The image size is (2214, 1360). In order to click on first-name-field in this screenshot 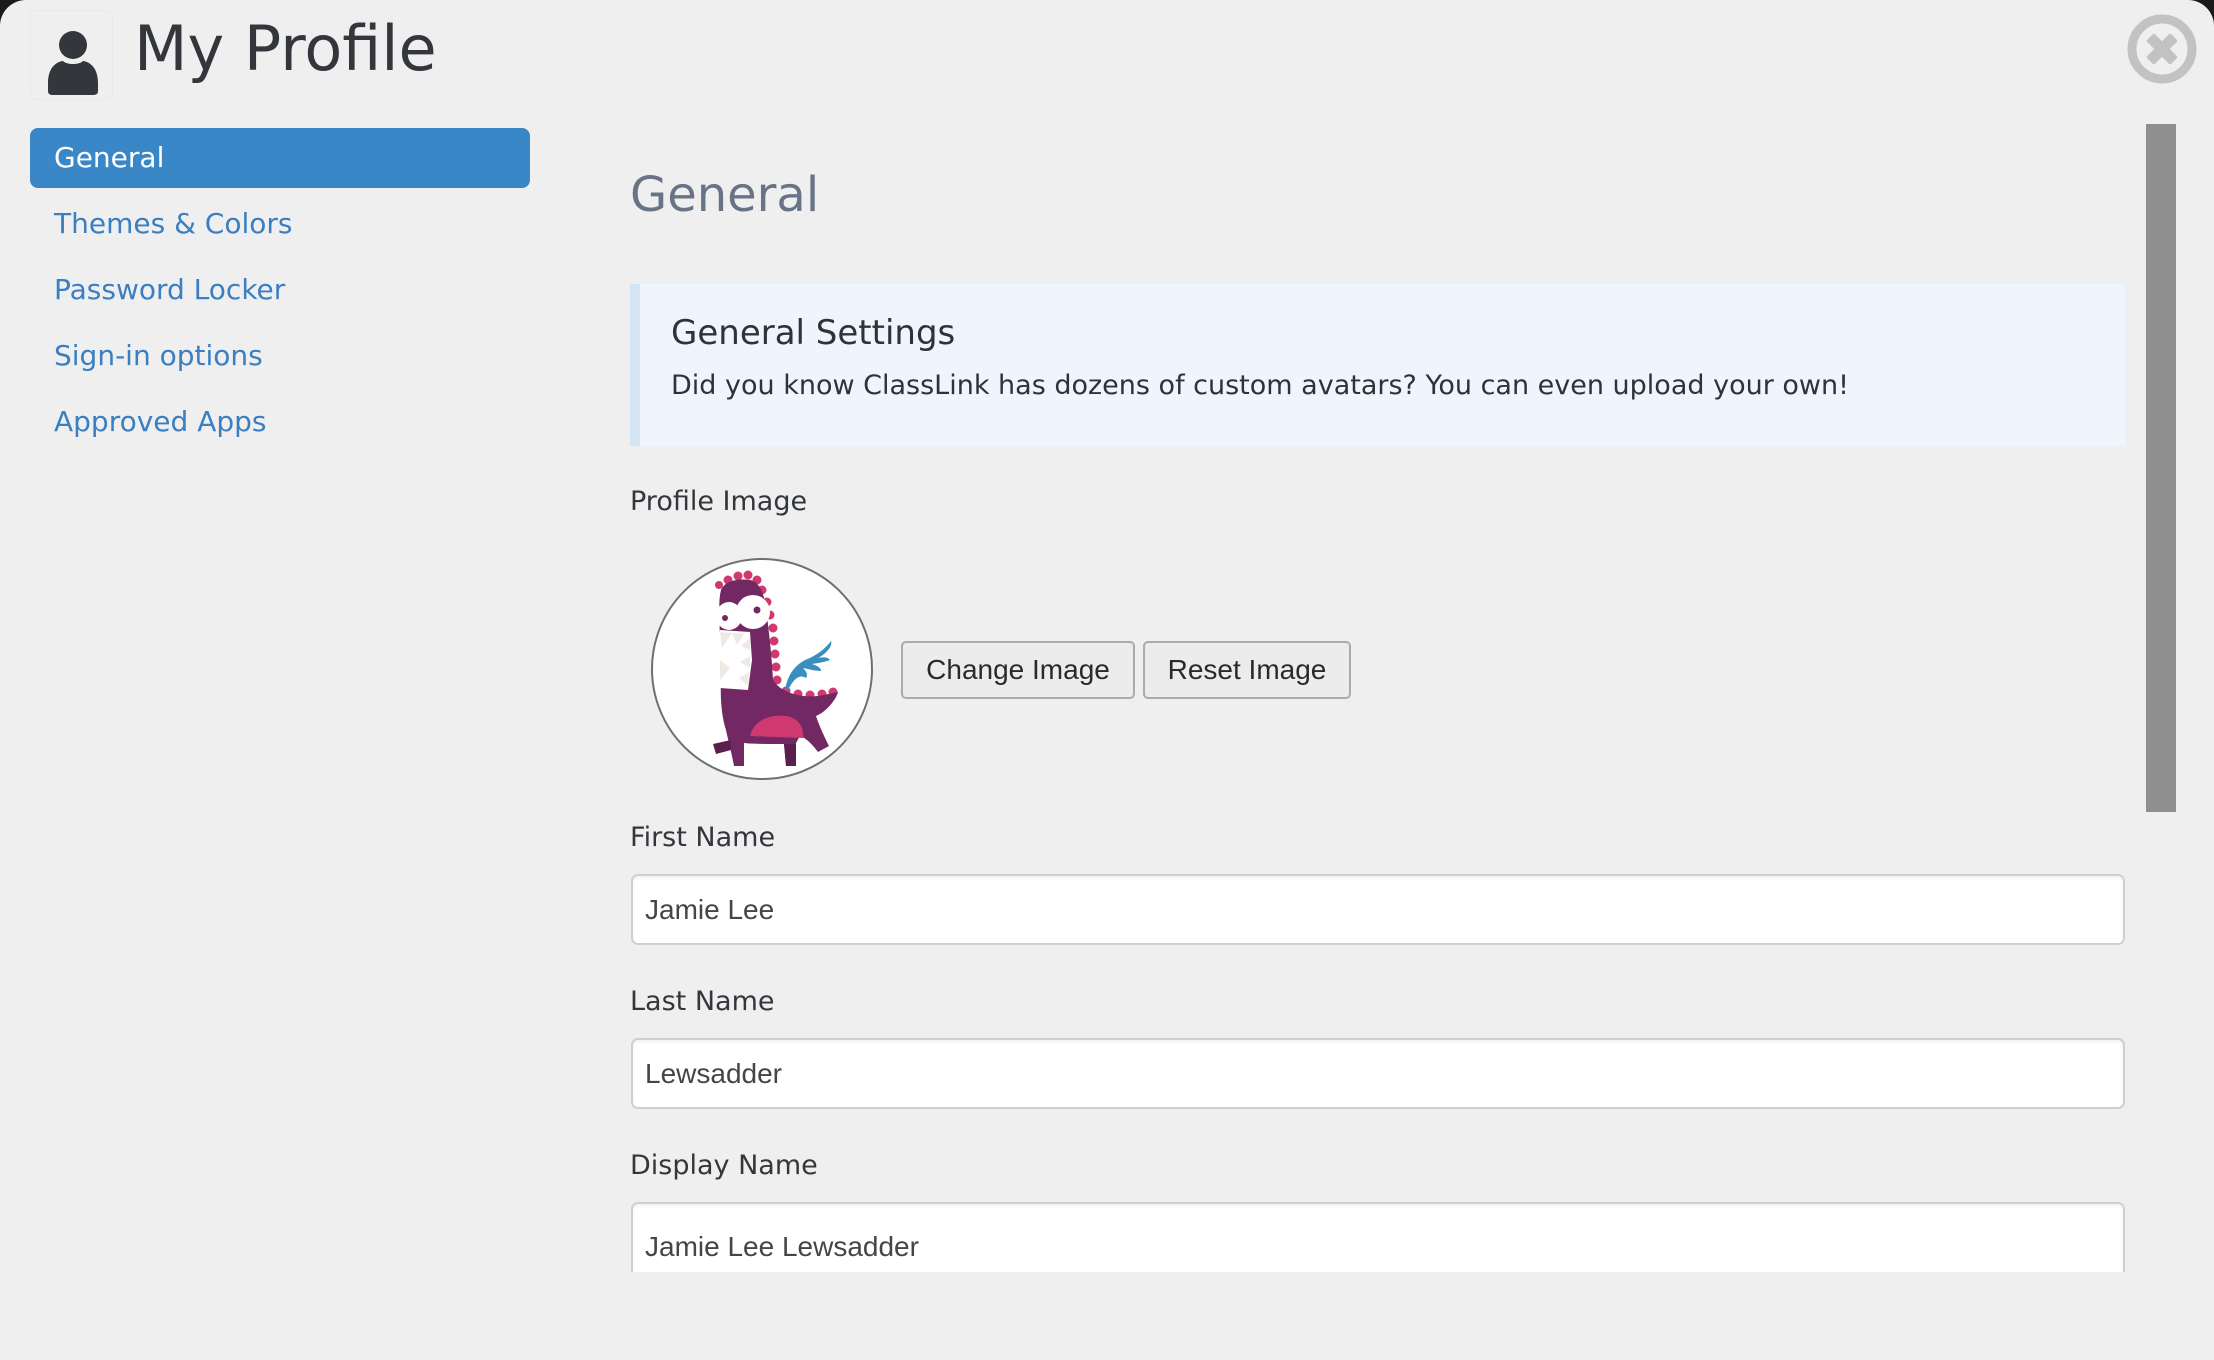, I will do `click(1378, 909)`.